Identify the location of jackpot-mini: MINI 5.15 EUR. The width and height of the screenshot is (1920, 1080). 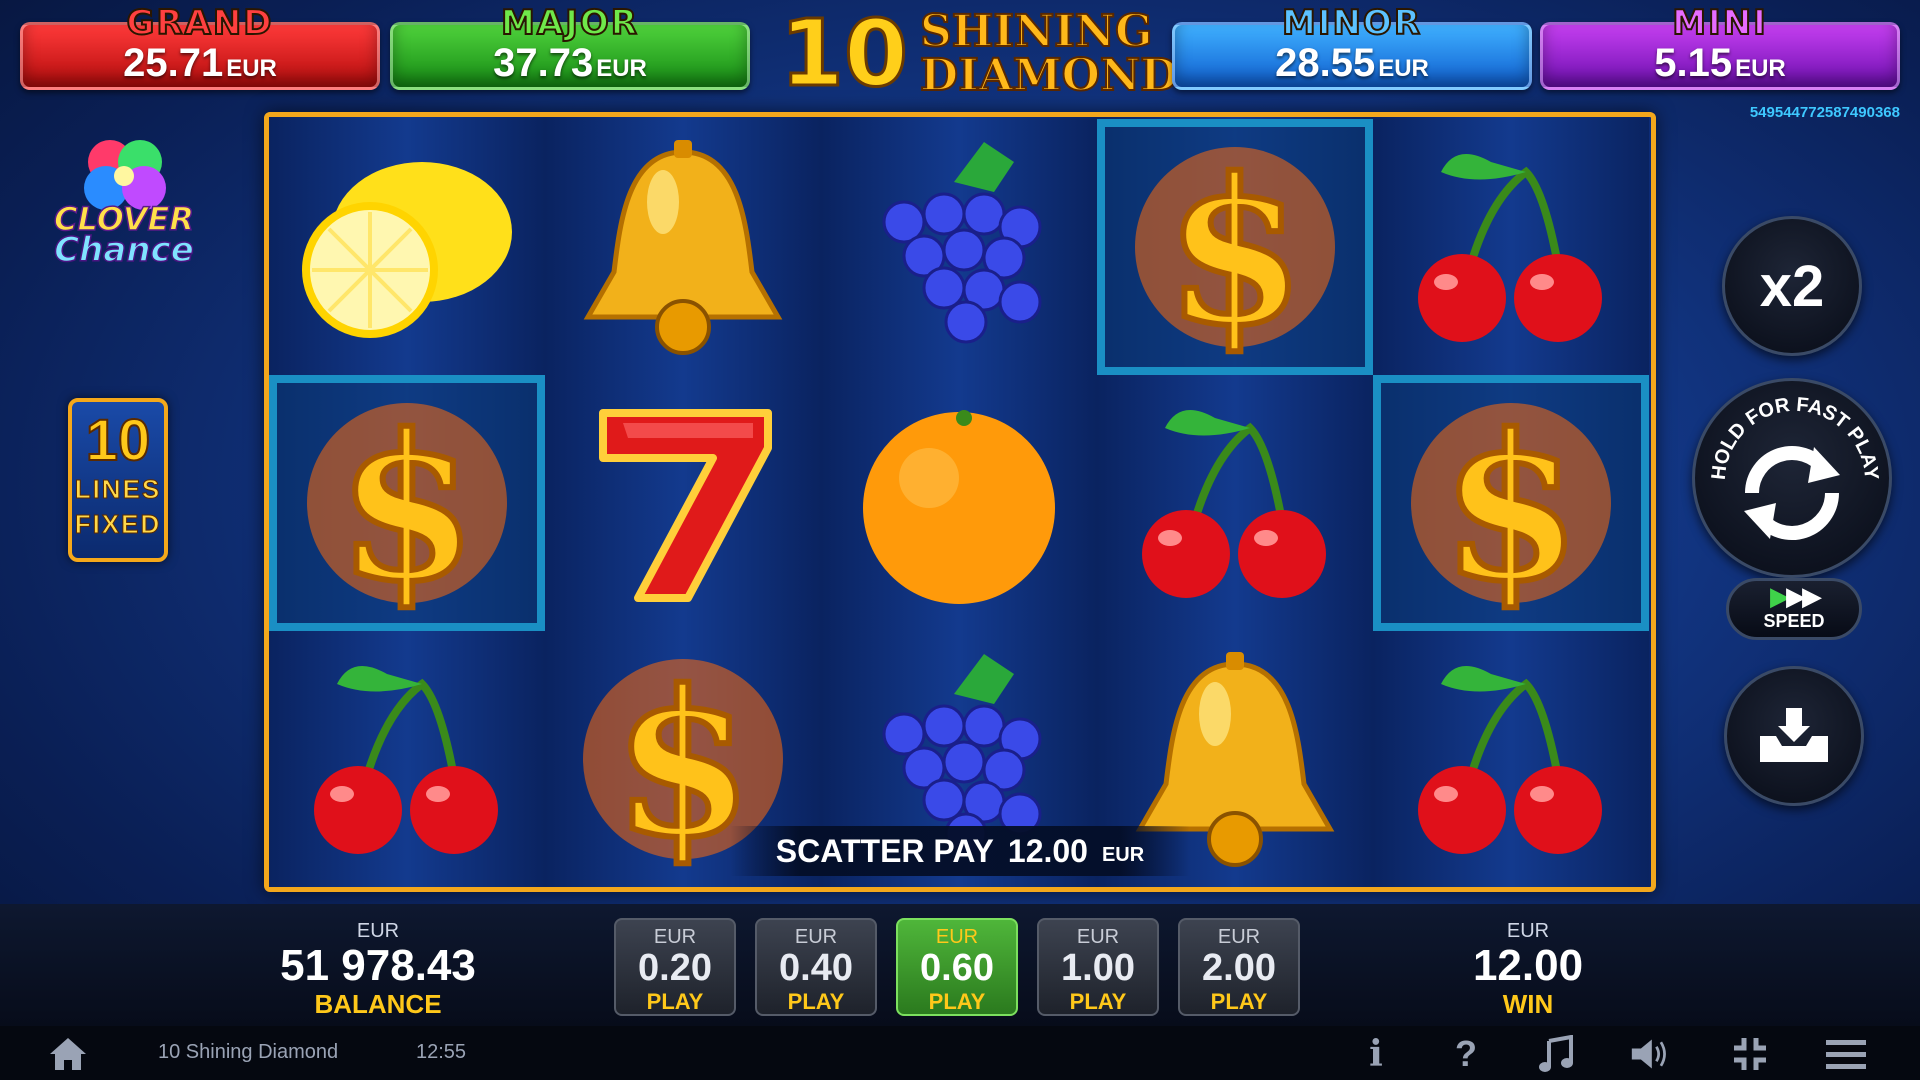
(1720, 46).